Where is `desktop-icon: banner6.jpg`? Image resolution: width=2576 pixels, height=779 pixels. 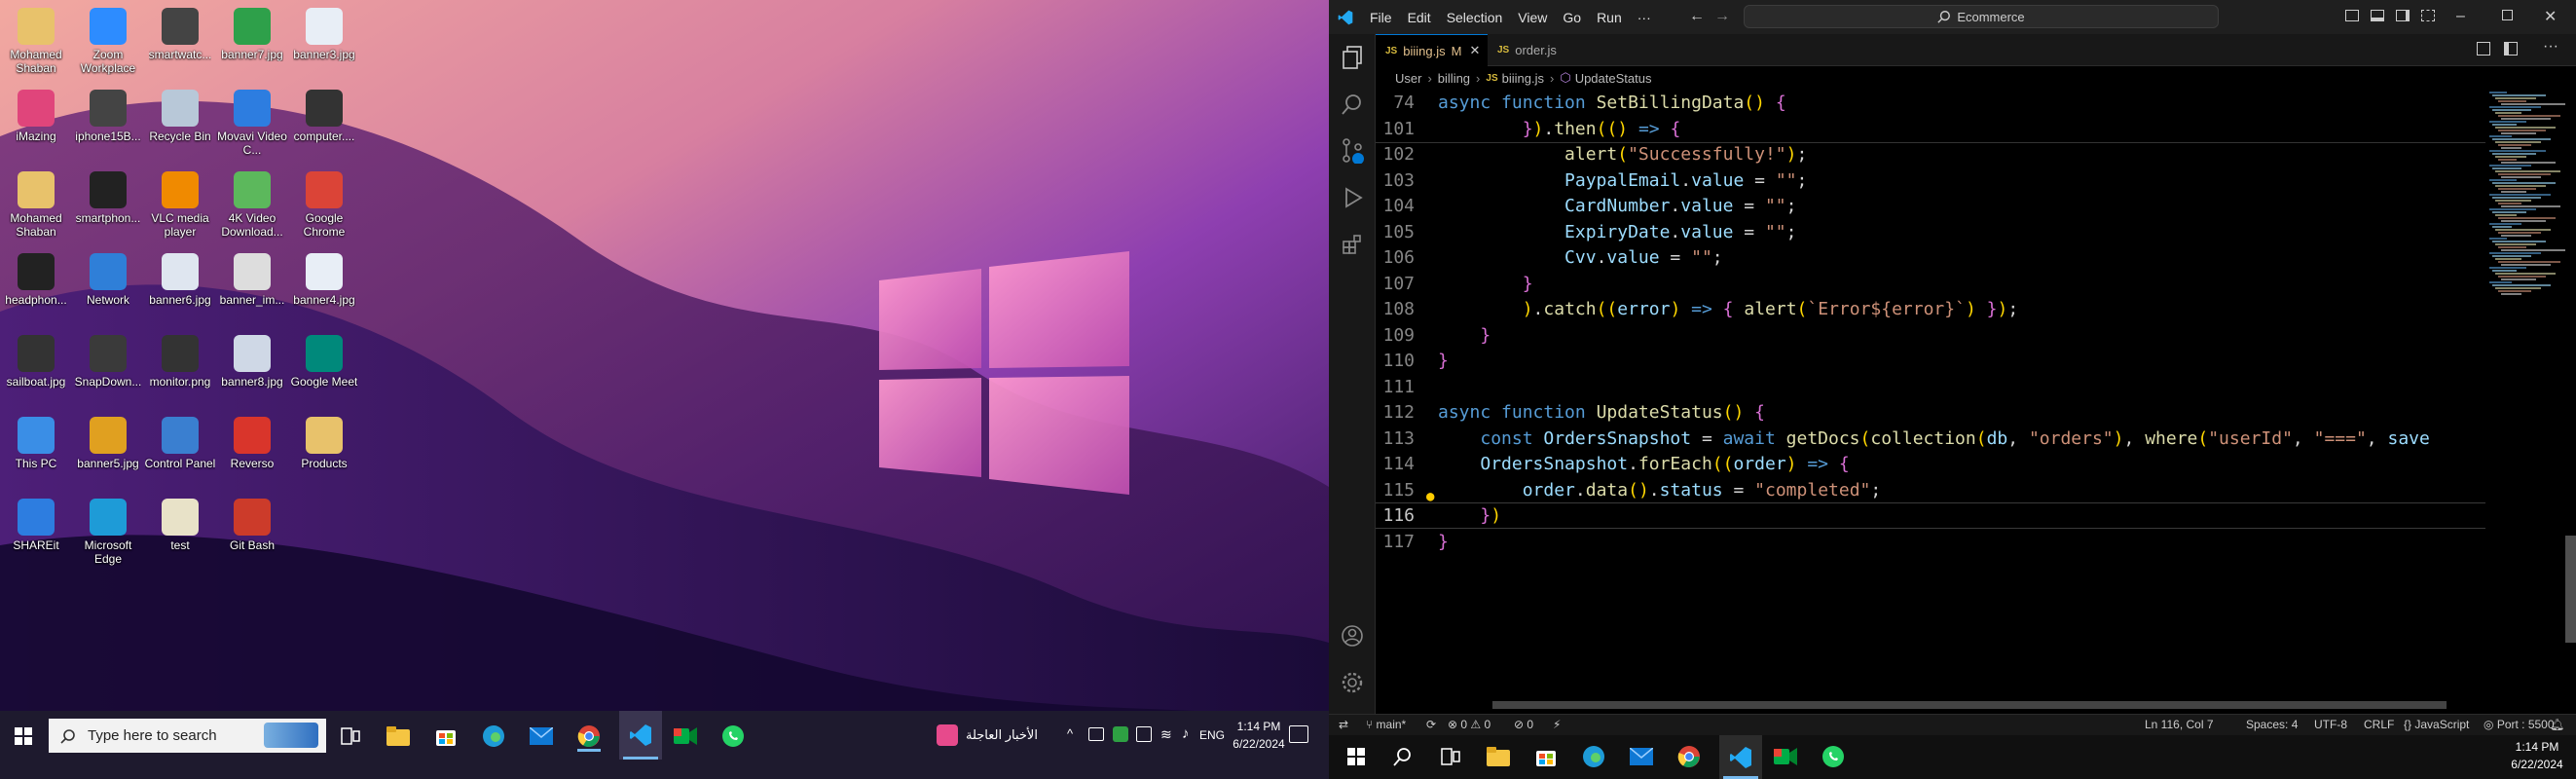
desktop-icon: banner6.jpg is located at coordinates (180, 290).